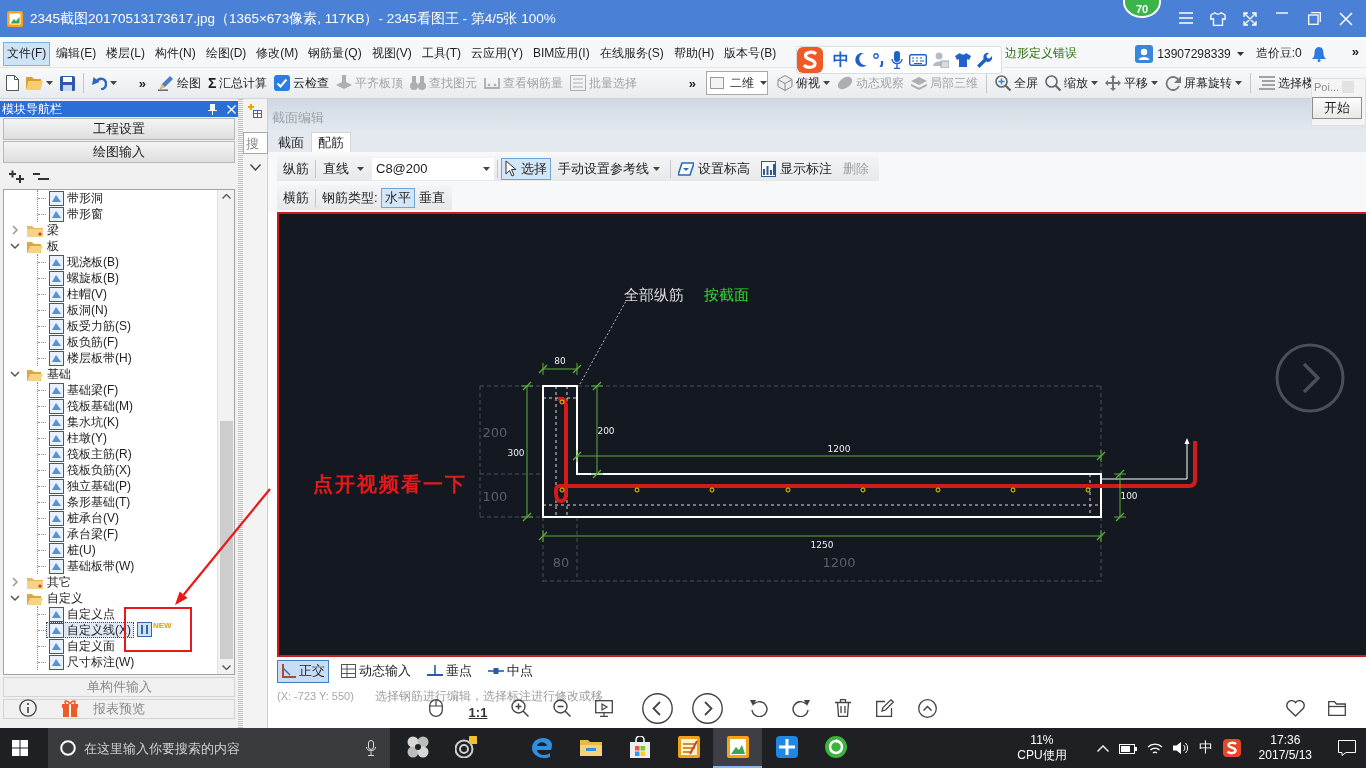  Describe the element at coordinates (985, 60) in the screenshot. I see `wrench-icon` at that location.